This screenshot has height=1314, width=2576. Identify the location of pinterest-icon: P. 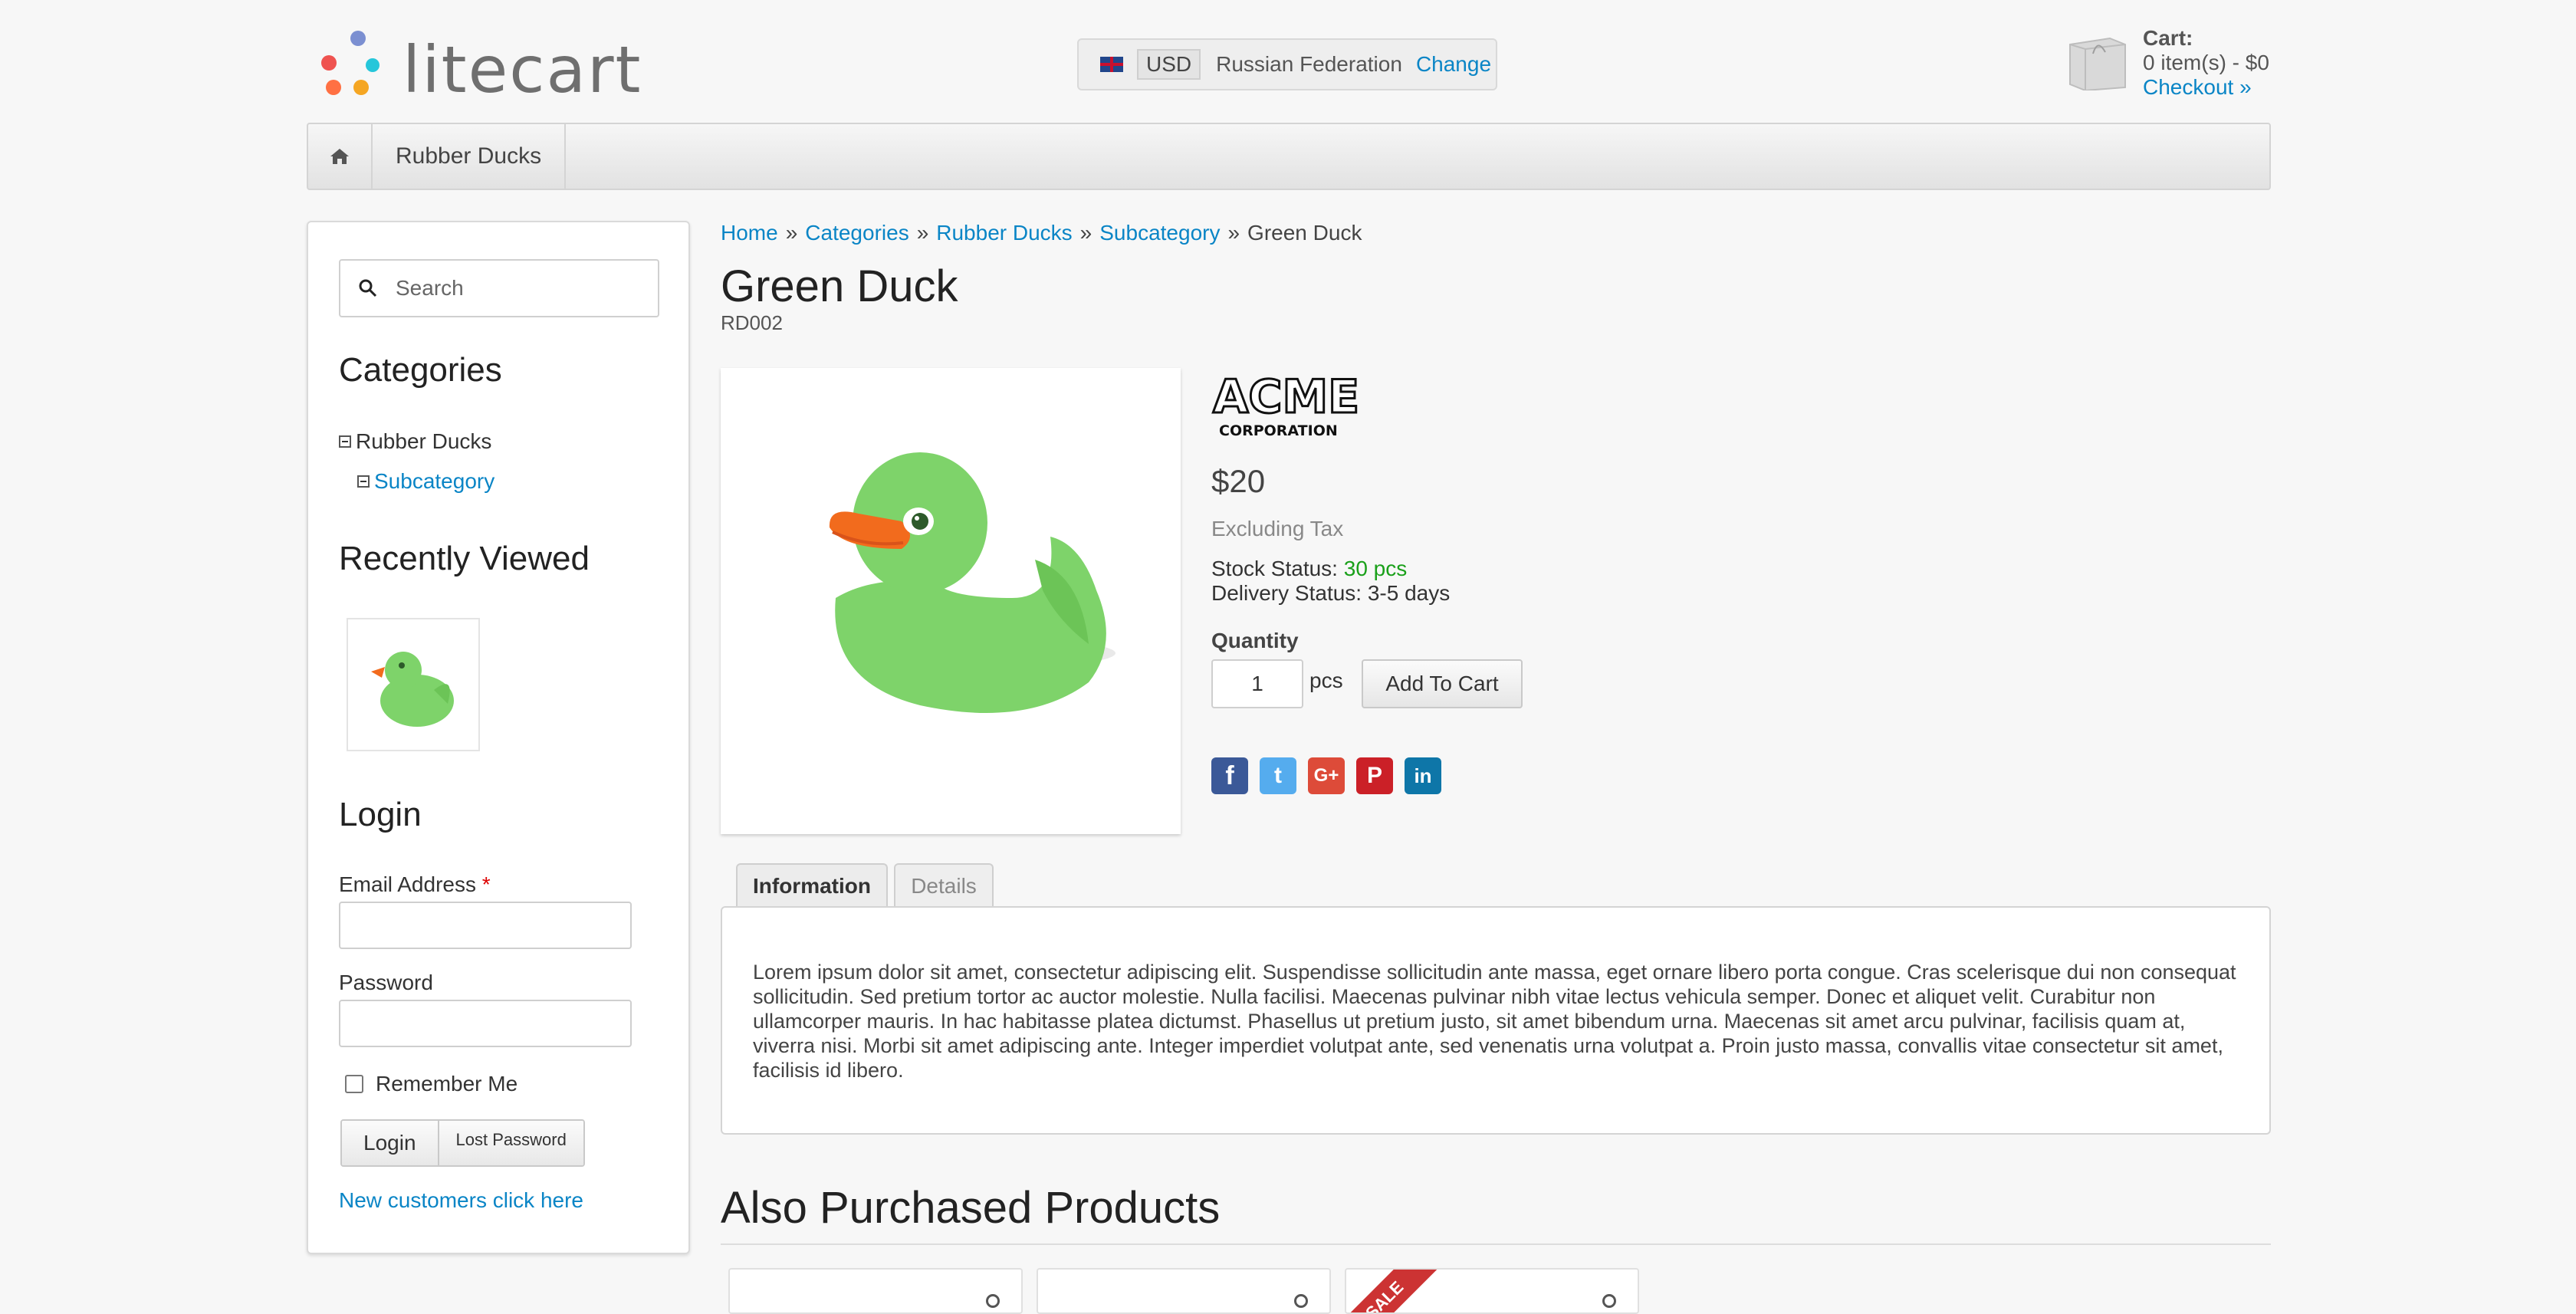
(1374, 775).